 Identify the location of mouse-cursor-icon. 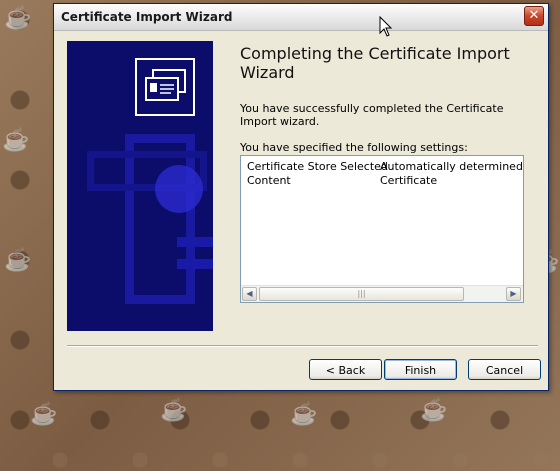
(386, 28).